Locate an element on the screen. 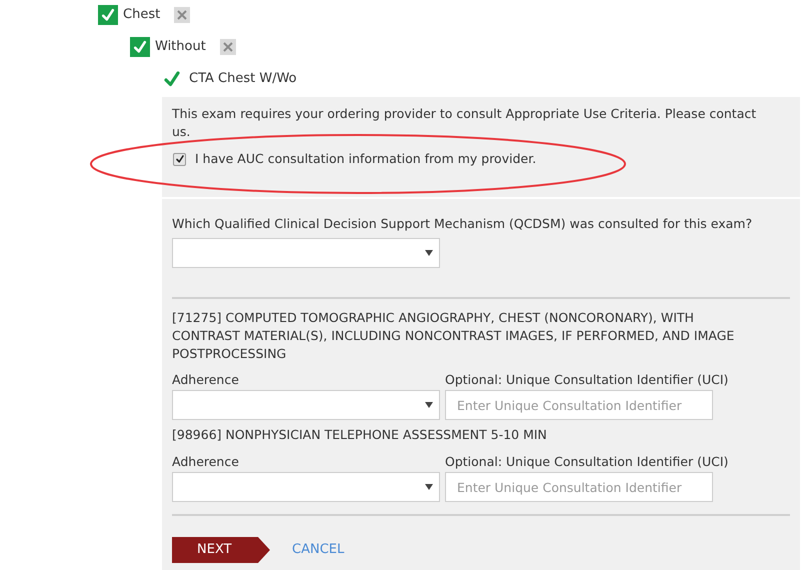  procedure-code: [98966] NONPHYSICIAN TELEPHONE ASSESSMENT 5-10 MIN is located at coordinates (360, 435).